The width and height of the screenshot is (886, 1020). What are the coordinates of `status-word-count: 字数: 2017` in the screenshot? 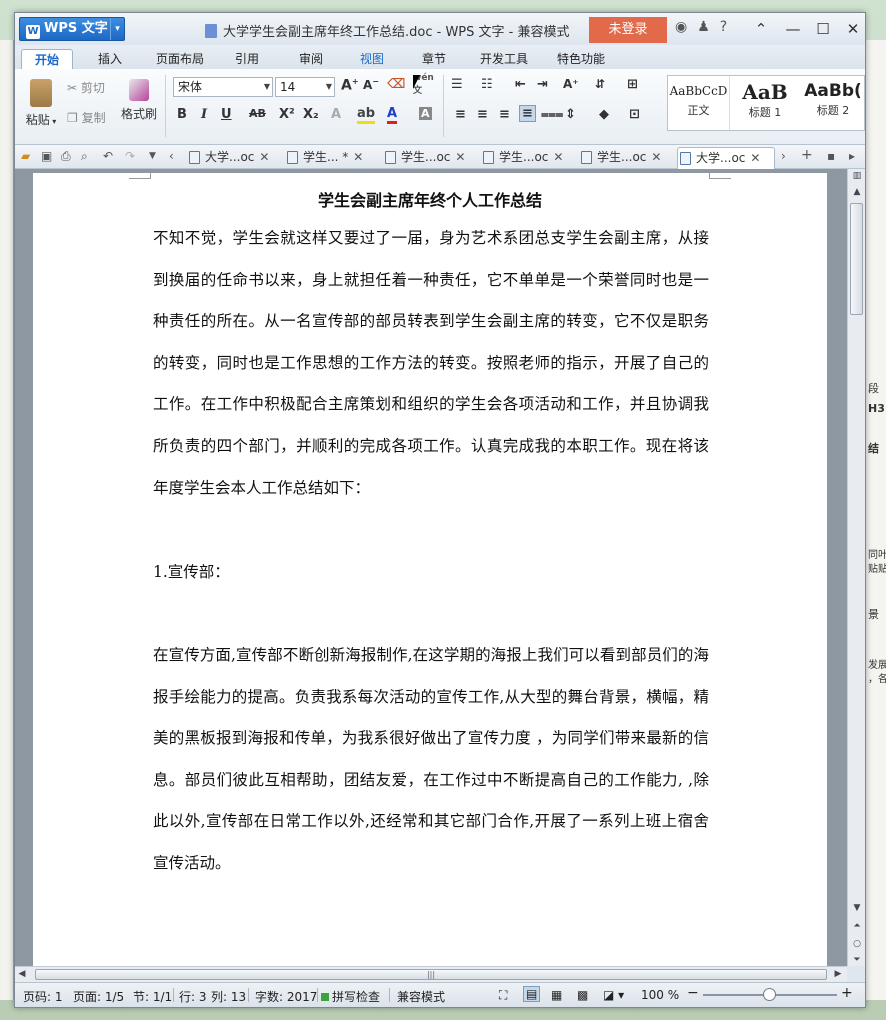 It's located at (286, 996).